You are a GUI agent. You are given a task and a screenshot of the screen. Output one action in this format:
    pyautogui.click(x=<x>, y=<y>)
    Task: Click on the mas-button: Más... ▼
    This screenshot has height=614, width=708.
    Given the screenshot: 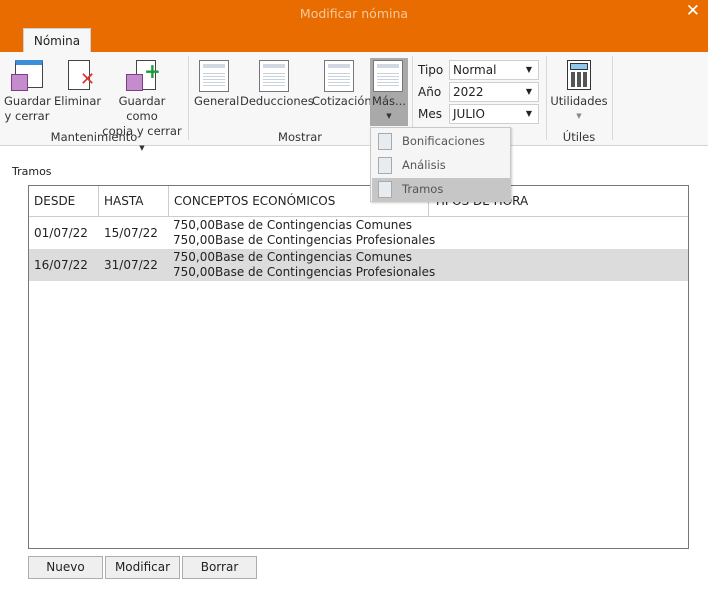 What is the action you would take?
    pyautogui.click(x=389, y=92)
    